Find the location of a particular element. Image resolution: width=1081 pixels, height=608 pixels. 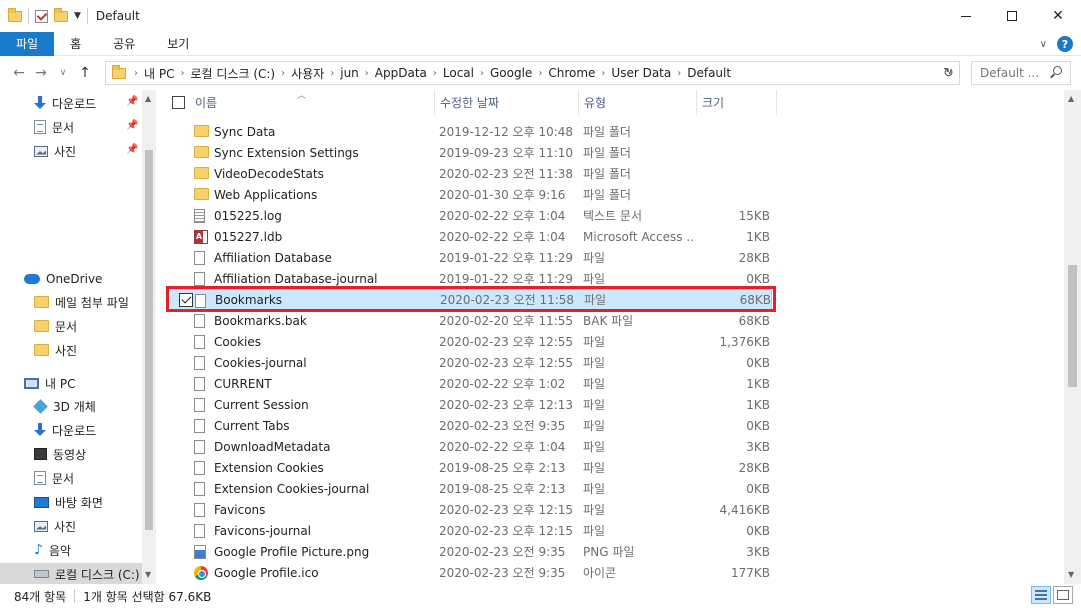

sidebar-item-mail-attachments: 메일 첨부 파일 is located at coordinates (81, 302).